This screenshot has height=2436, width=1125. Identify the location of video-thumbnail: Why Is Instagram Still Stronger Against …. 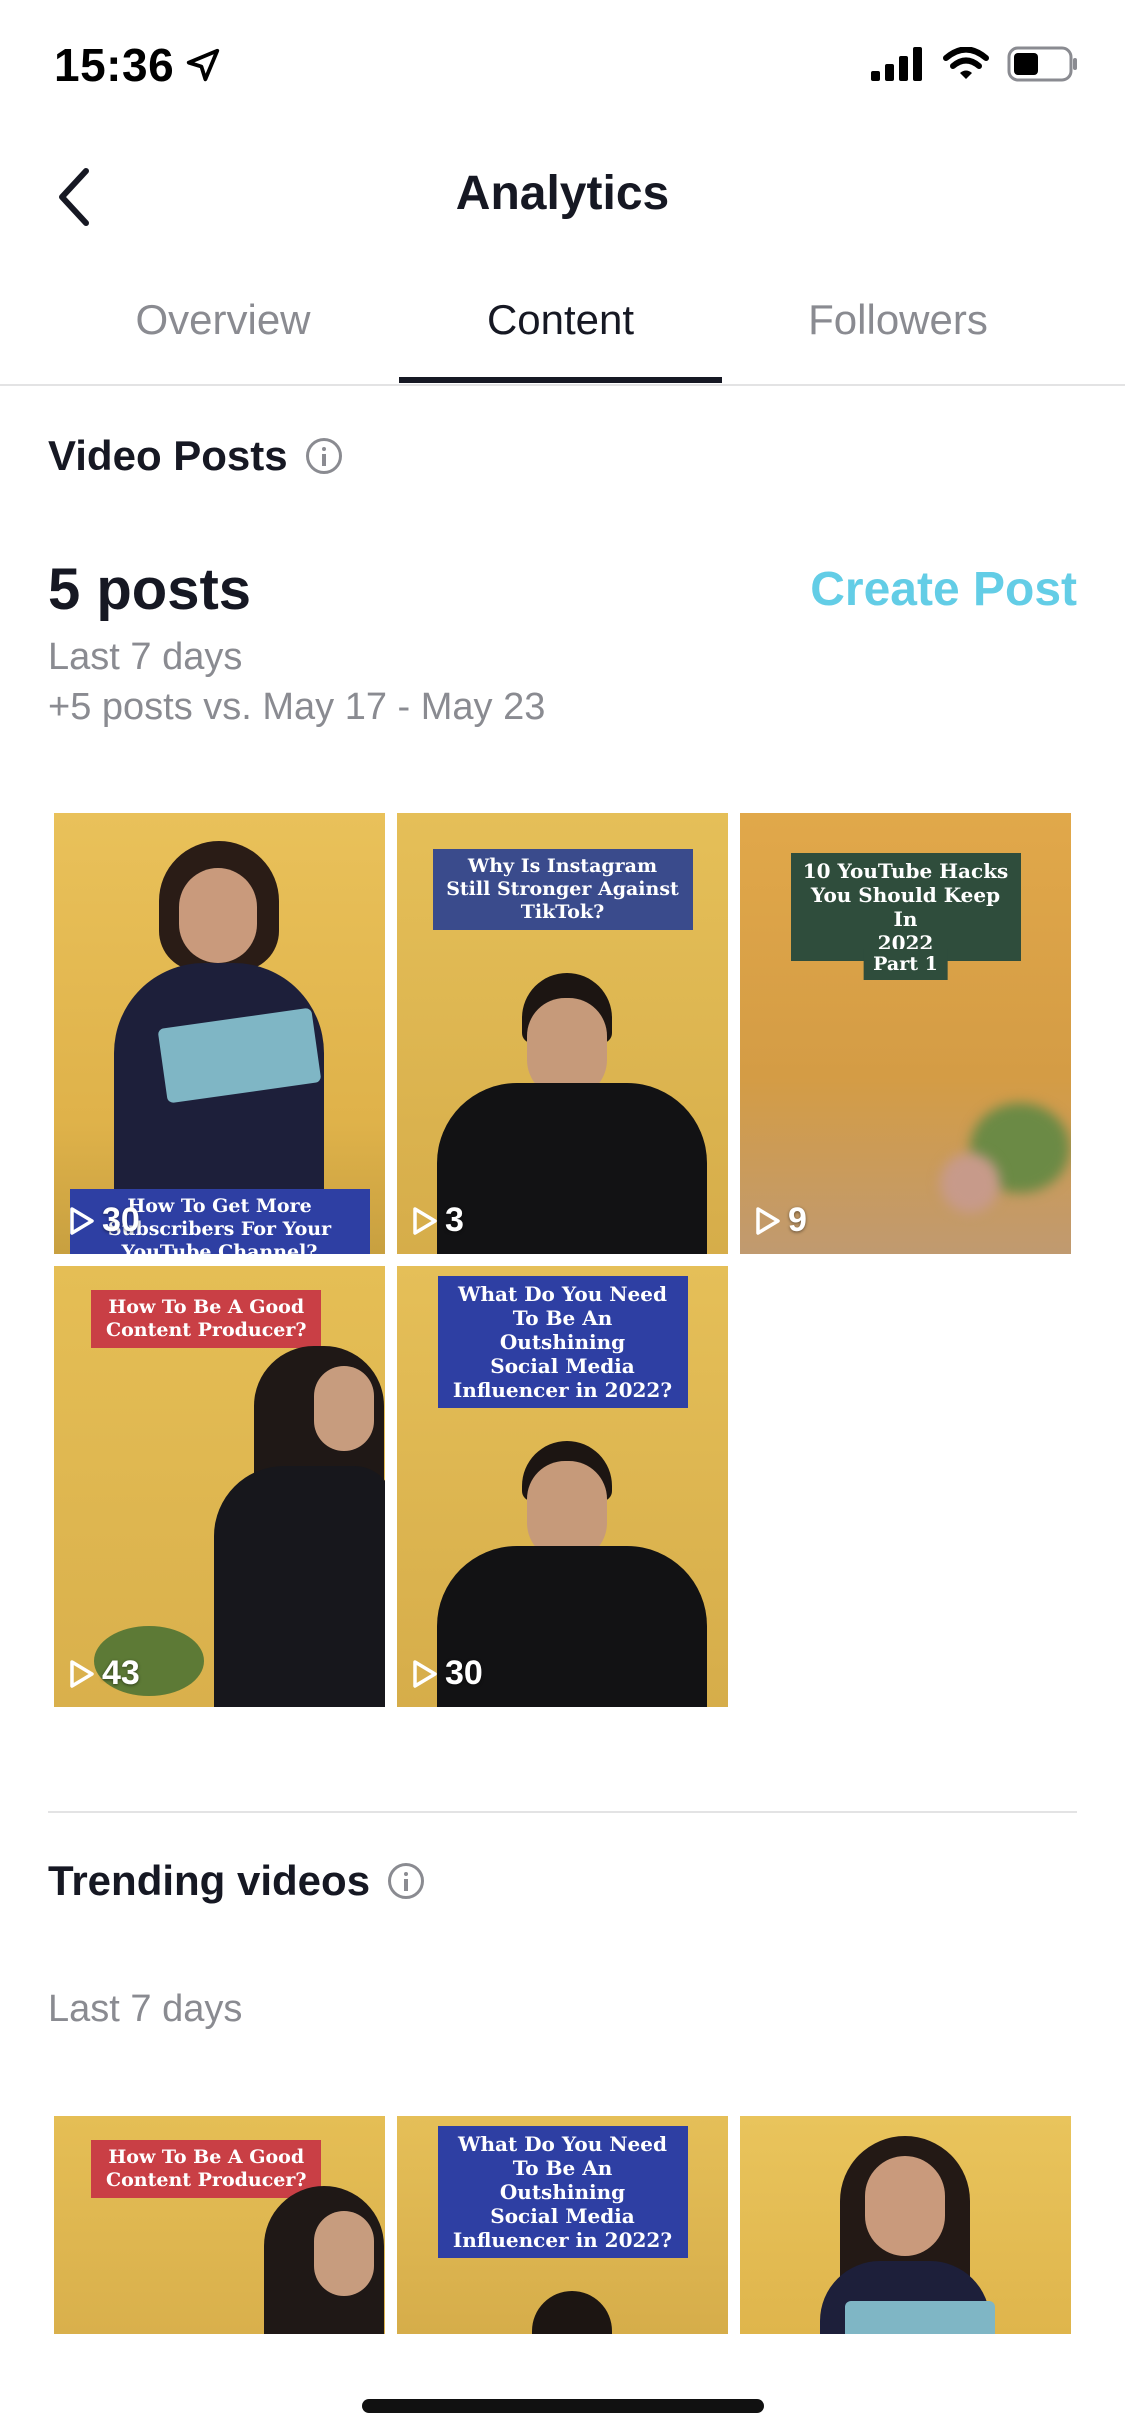
(562, 1033).